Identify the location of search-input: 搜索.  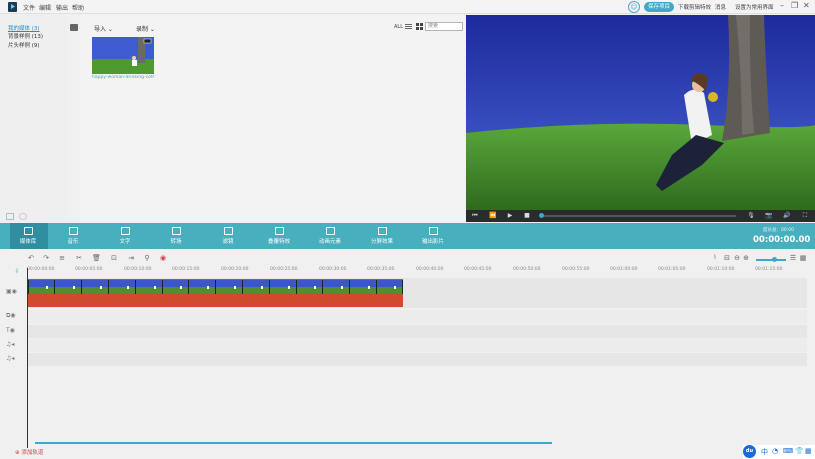
(444, 26).